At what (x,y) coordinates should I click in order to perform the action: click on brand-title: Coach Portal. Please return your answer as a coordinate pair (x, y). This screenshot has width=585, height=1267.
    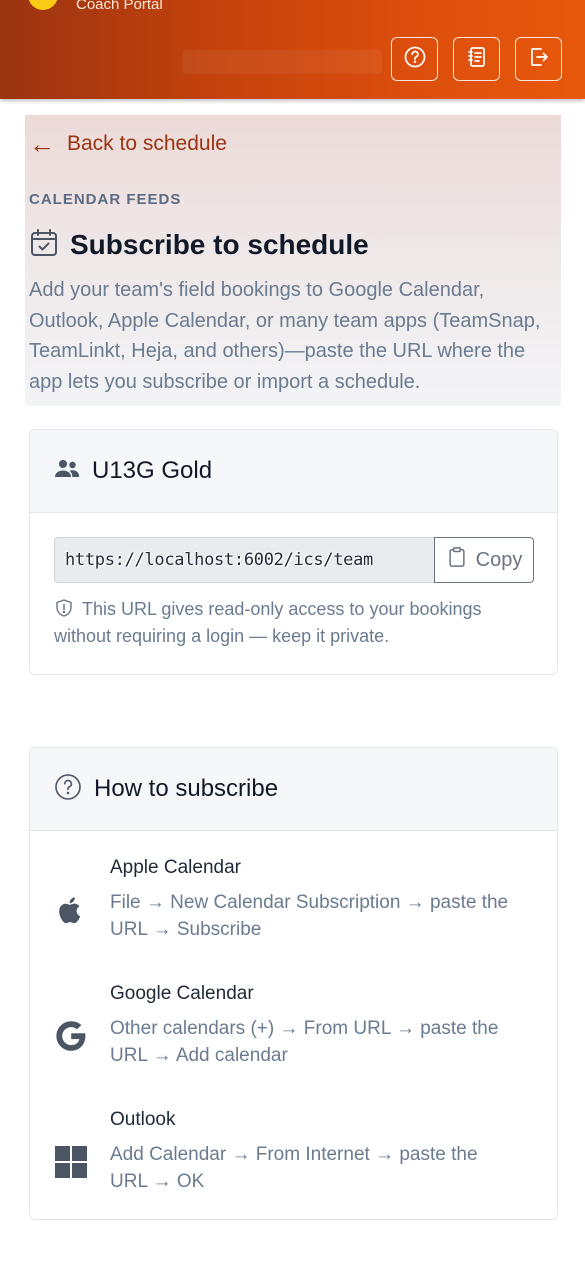
    Looking at the image, I should click on (119, 6).